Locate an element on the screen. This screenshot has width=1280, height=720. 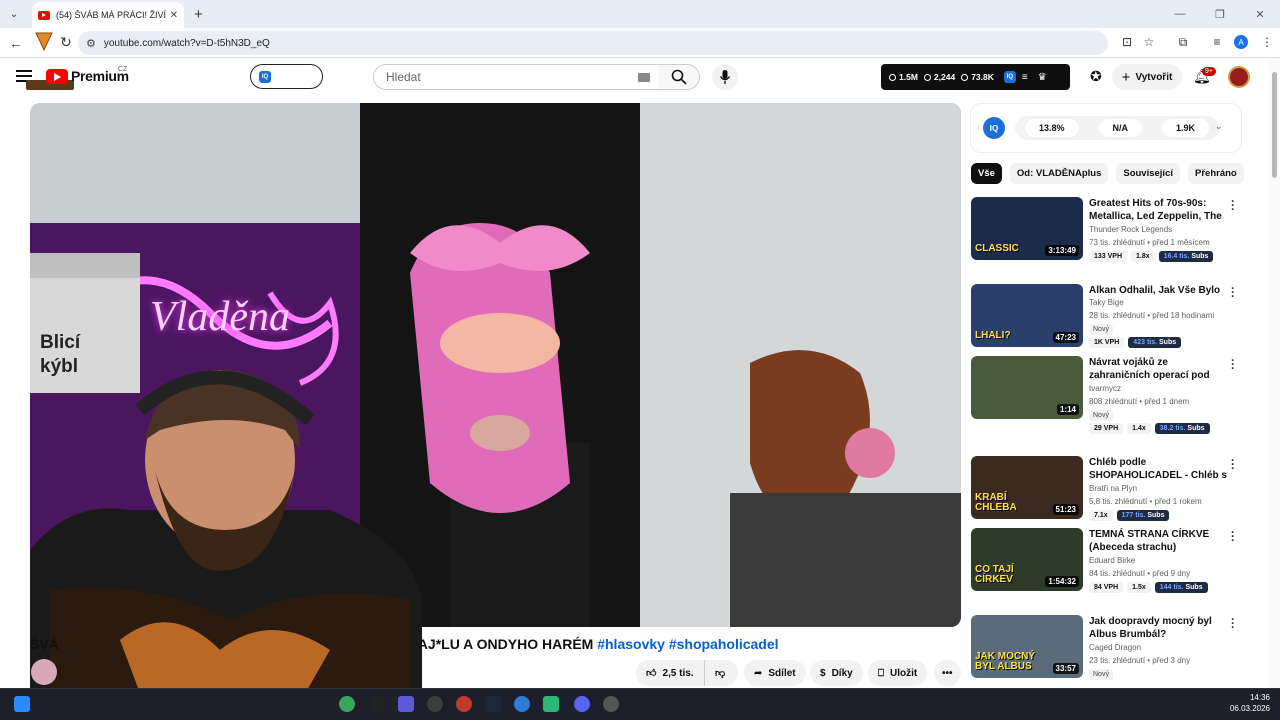
save-button: ⎕ Uložit is located at coordinates (898, 673).